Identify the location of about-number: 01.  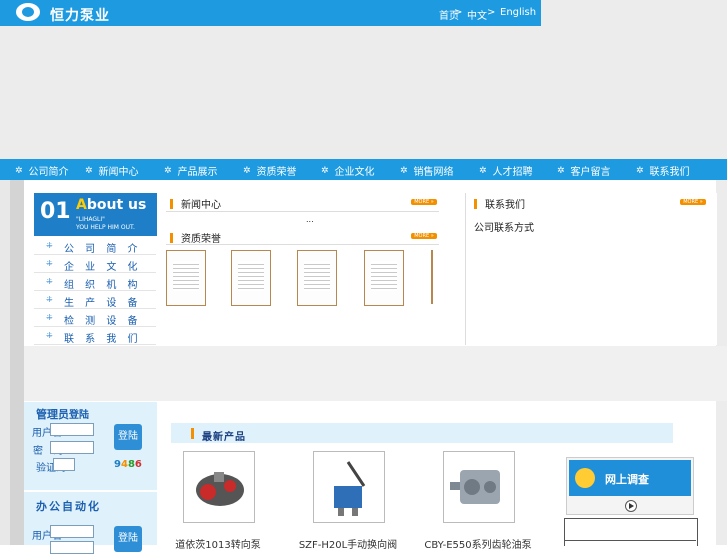
(55, 211).